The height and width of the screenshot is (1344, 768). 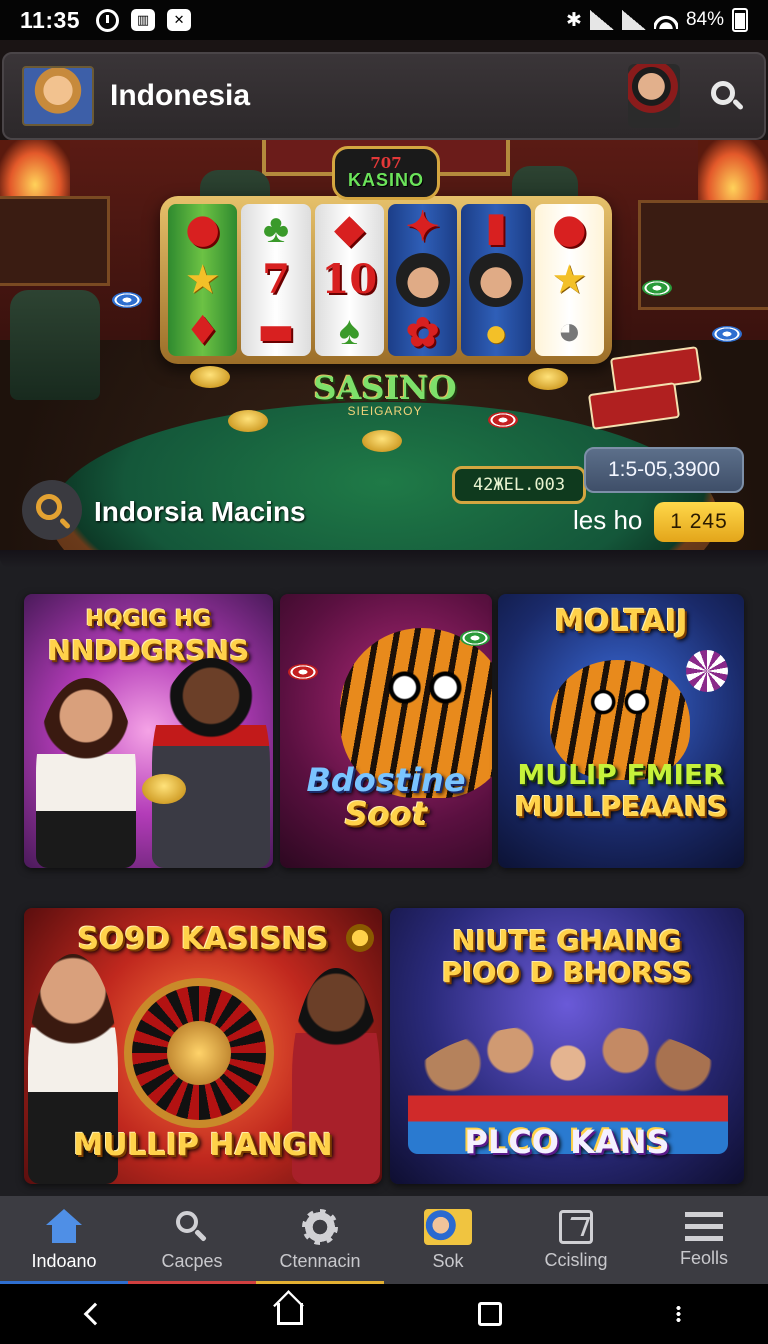 I want to click on pizza-icon: ◆, so click(x=349, y=229).